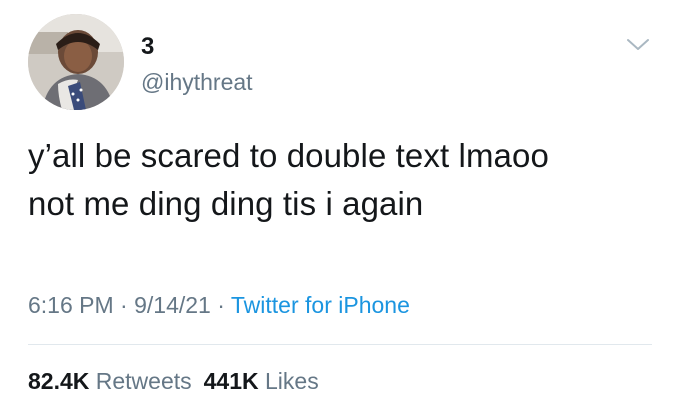  Describe the element at coordinates (147, 47) in the screenshot. I see `display-name: 3` at that location.